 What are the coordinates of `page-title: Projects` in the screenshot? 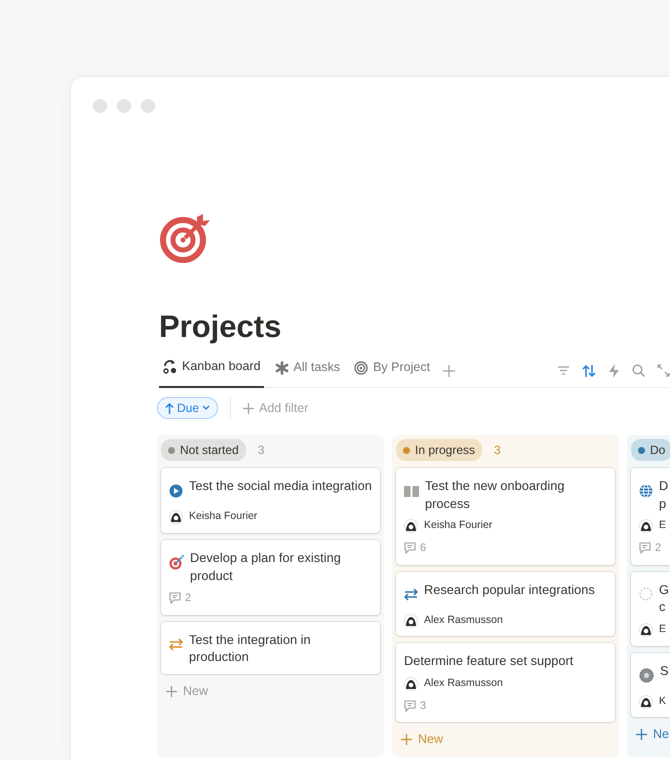 It's located at (220, 327).